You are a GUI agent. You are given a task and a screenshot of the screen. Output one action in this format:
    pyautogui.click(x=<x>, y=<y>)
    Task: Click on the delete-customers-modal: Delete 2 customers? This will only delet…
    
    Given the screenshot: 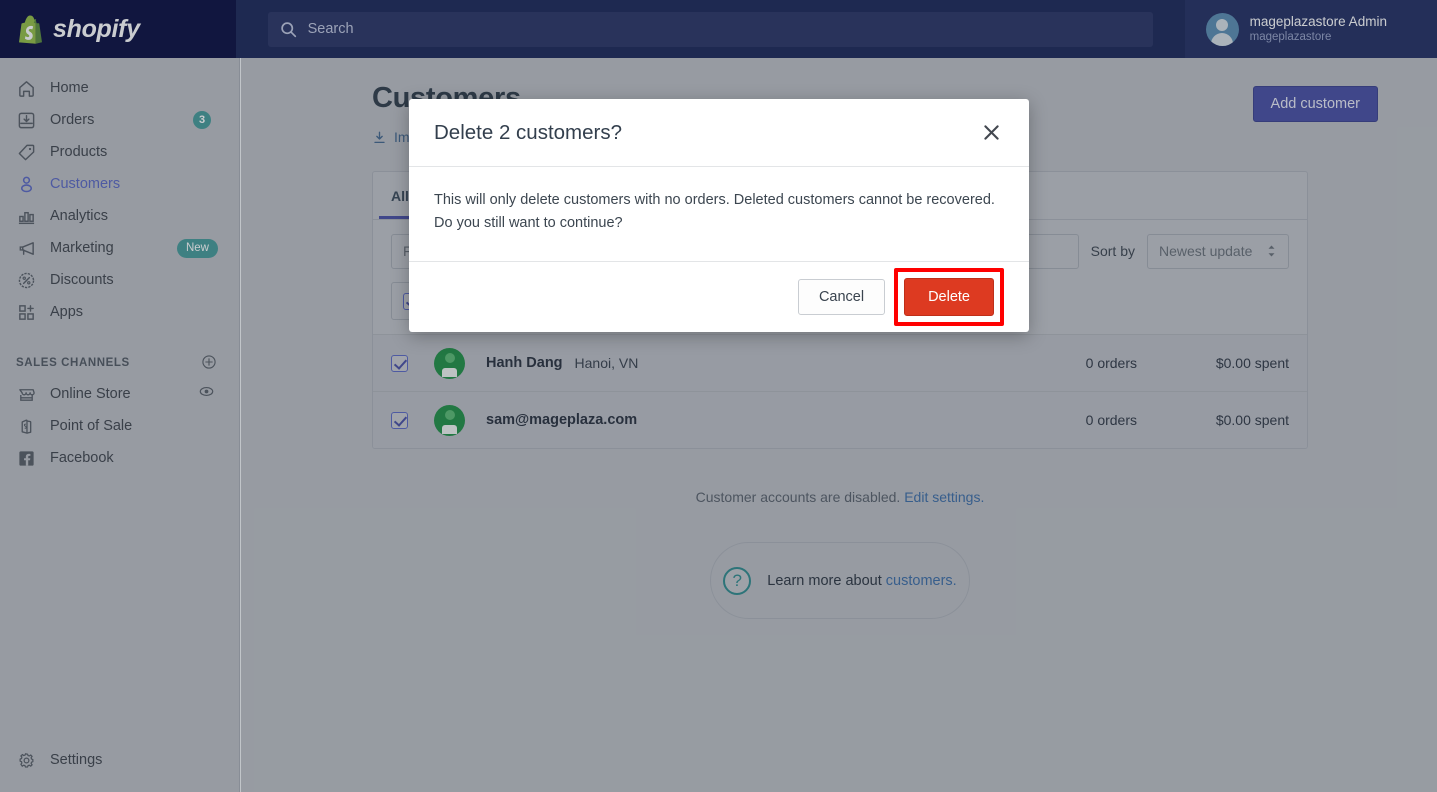 What is the action you would take?
    pyautogui.click(x=719, y=215)
    